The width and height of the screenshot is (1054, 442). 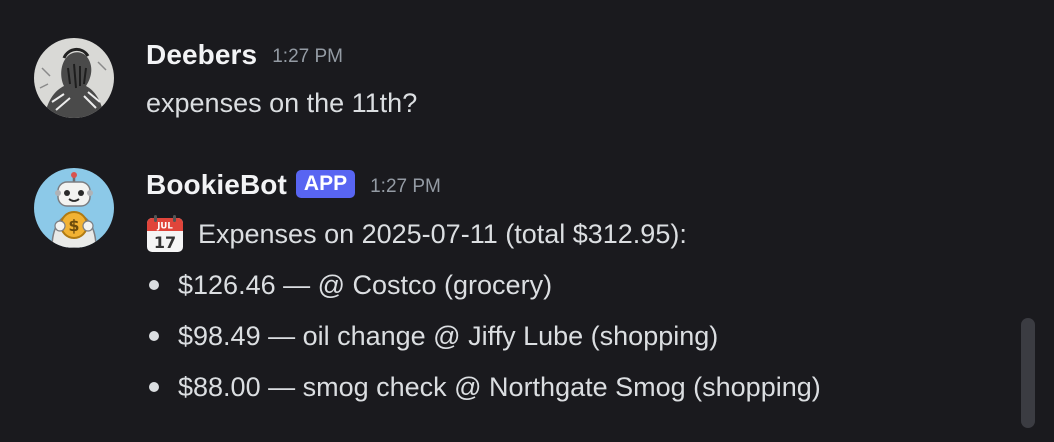 I want to click on message-text: expenses on the 11th?, so click(x=282, y=103).